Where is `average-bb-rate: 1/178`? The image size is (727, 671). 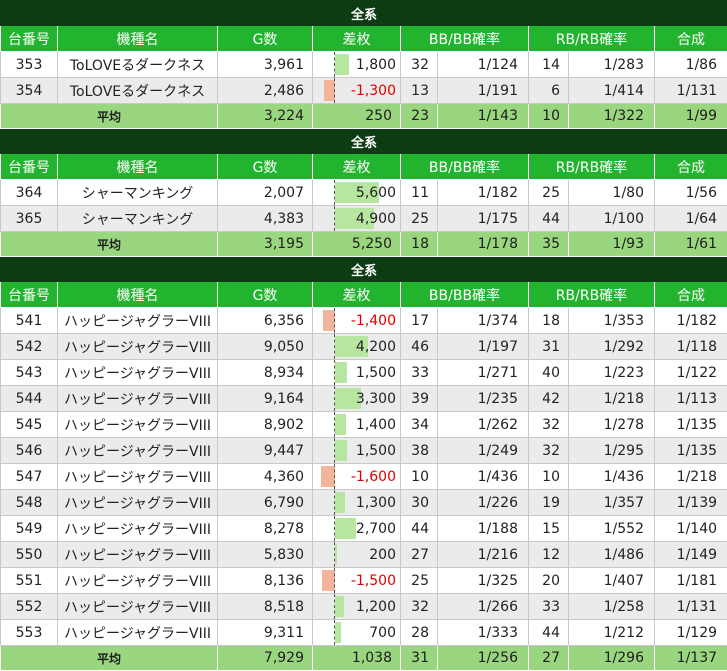 average-bb-rate: 1/178 is located at coordinates (483, 244).